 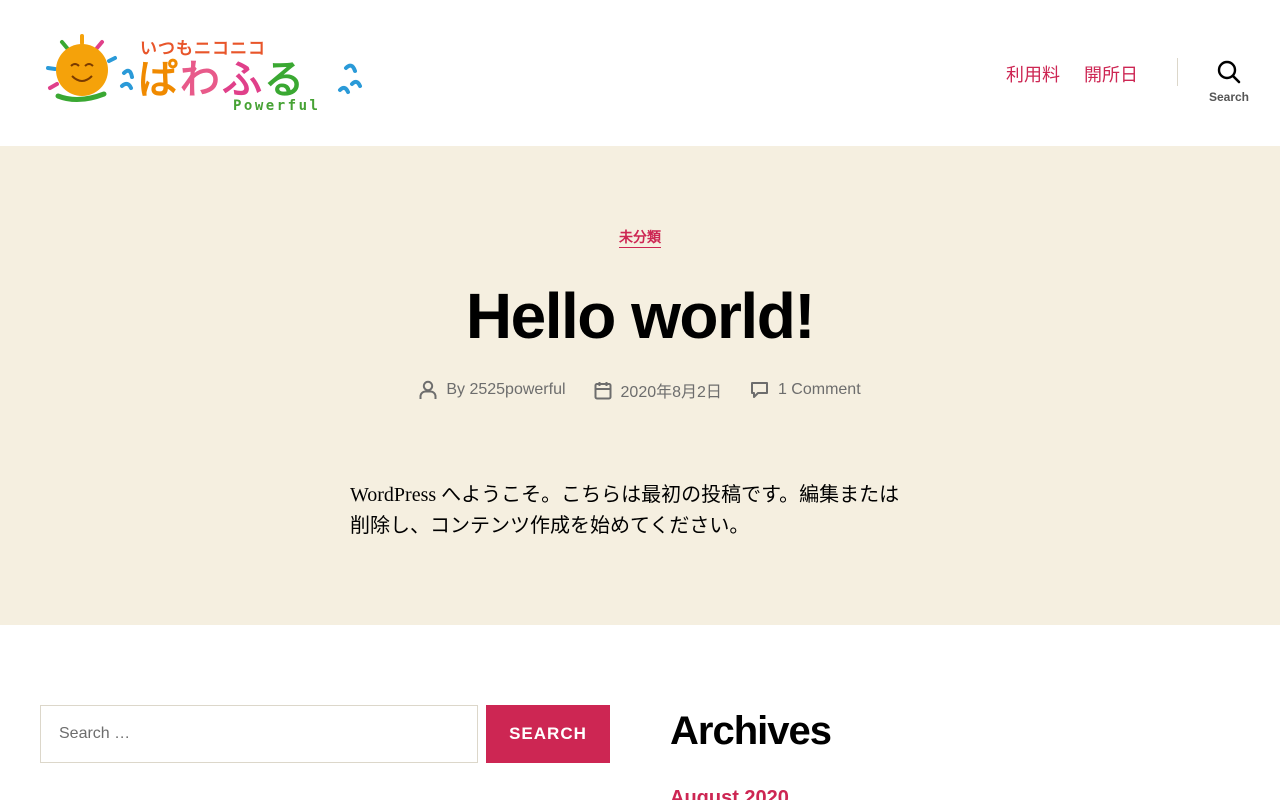 What do you see at coordinates (550, 526) in the screenshot?
I see `post-paragraph-line: 削除し、コンテンツ作成を始めてください。` at bounding box center [550, 526].